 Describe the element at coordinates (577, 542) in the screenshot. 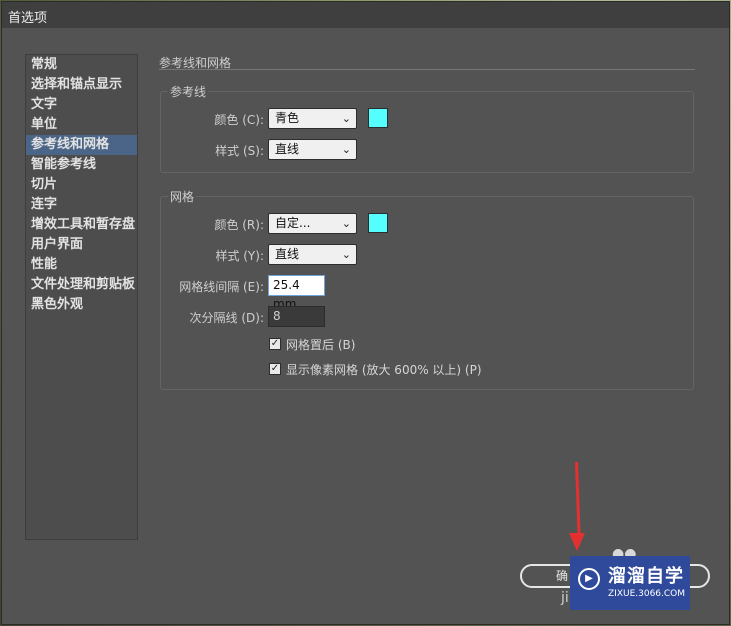

I see `annotation-arrow-head` at that location.